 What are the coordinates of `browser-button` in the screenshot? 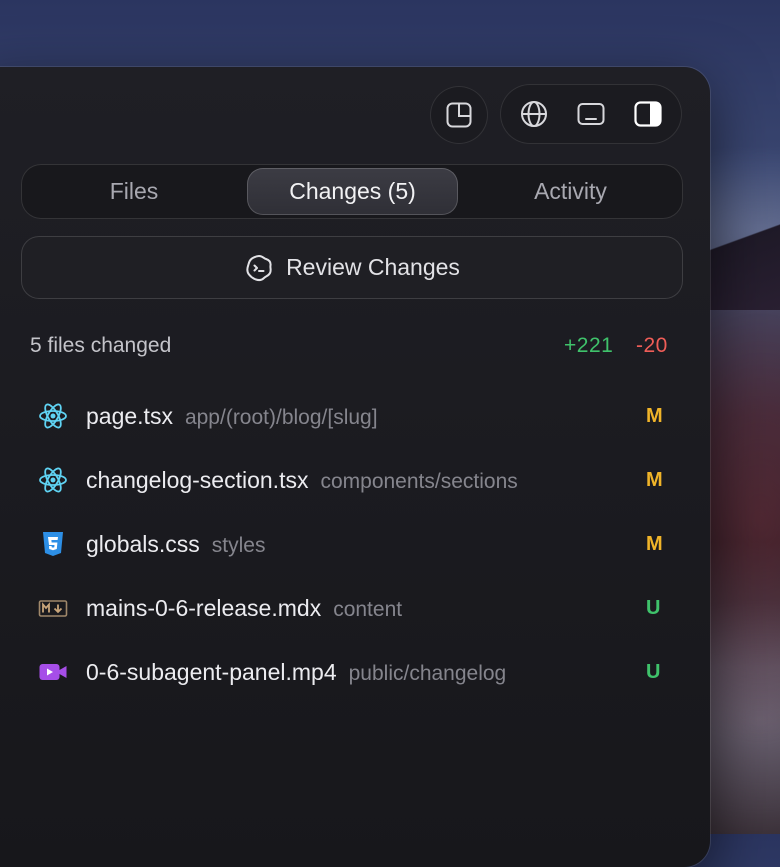 It's located at (534, 114).